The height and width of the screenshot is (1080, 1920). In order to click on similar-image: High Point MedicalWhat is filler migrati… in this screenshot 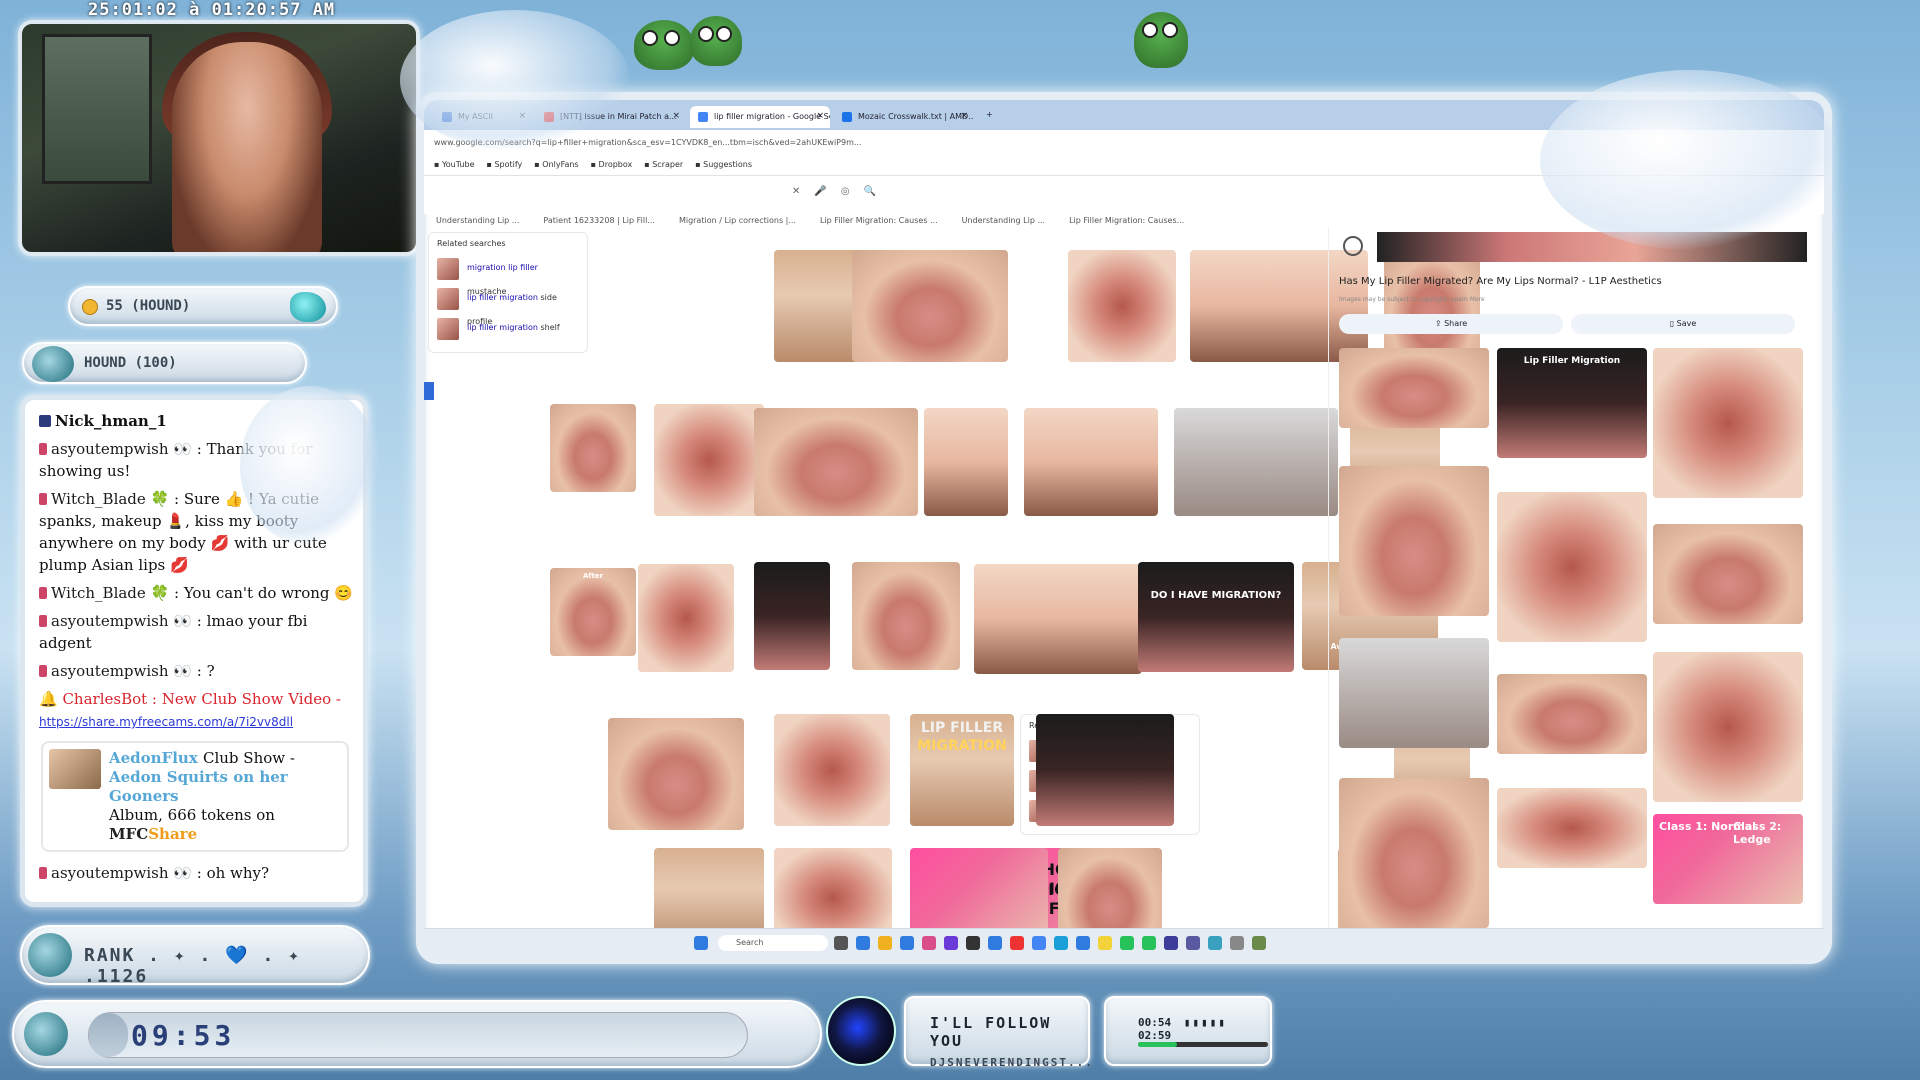, I will do `click(1414, 693)`.